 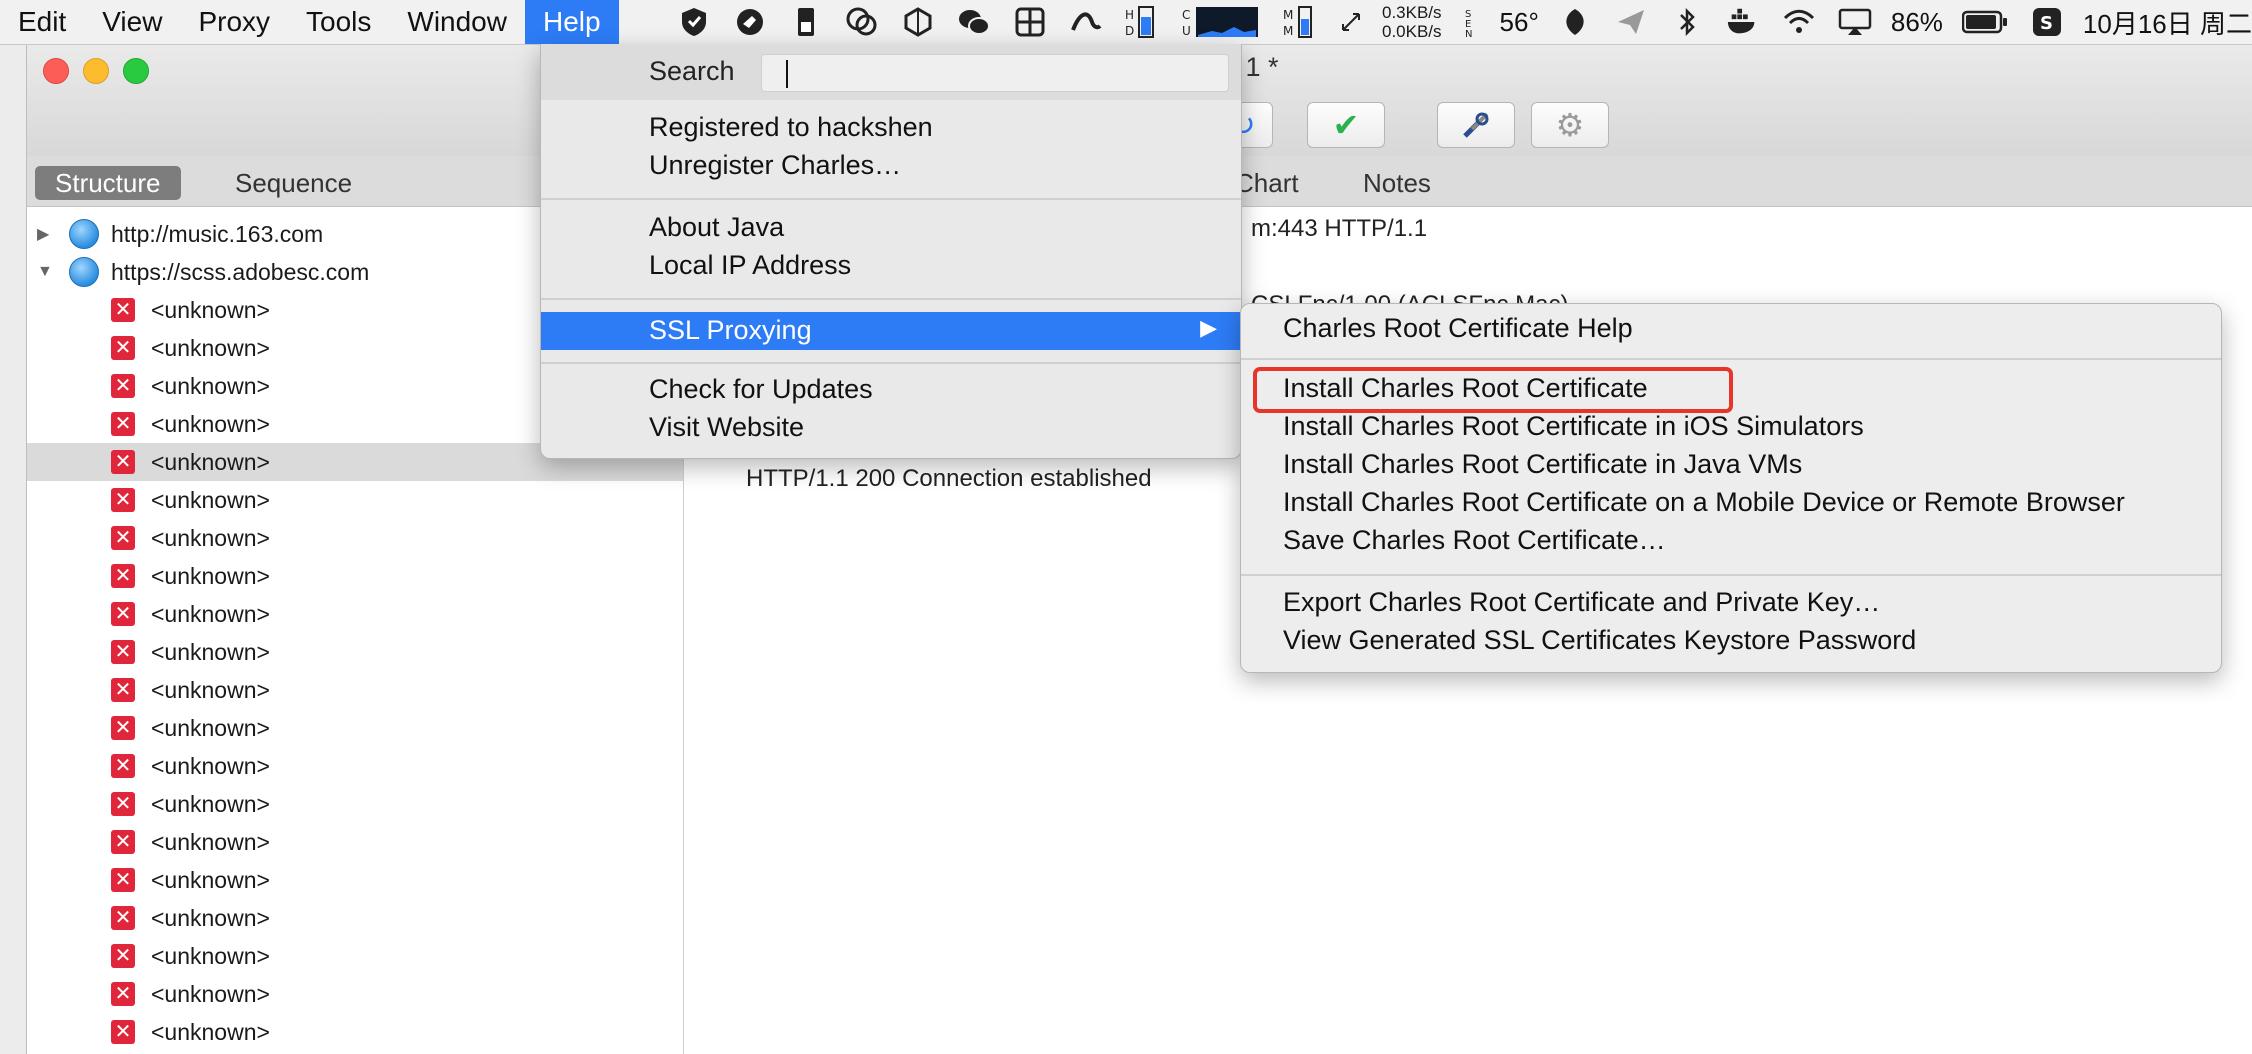 What do you see at coordinates (726, 427) in the screenshot?
I see `menu-item-visit-website: Visit Website` at bounding box center [726, 427].